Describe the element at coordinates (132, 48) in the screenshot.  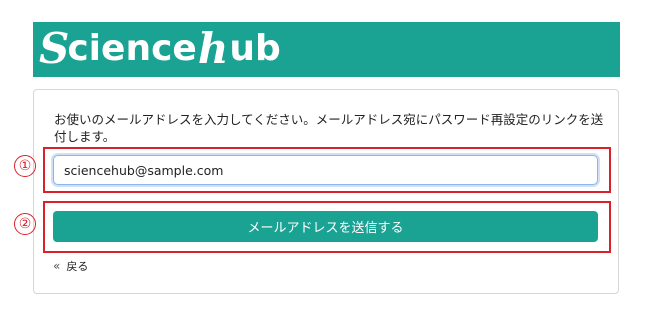
I see `logo-text-mid: cience` at that location.